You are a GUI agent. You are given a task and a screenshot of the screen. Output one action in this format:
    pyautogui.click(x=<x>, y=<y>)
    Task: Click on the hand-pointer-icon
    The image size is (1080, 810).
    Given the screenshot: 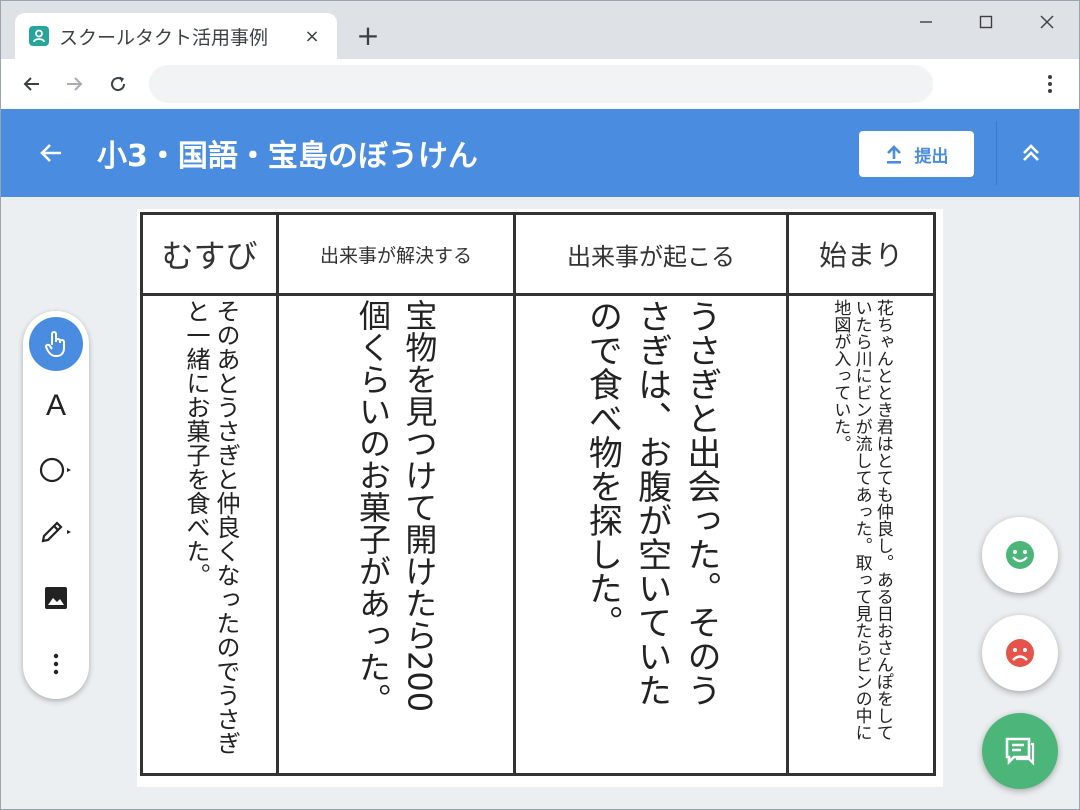 What is the action you would take?
    pyautogui.click(x=55, y=344)
    